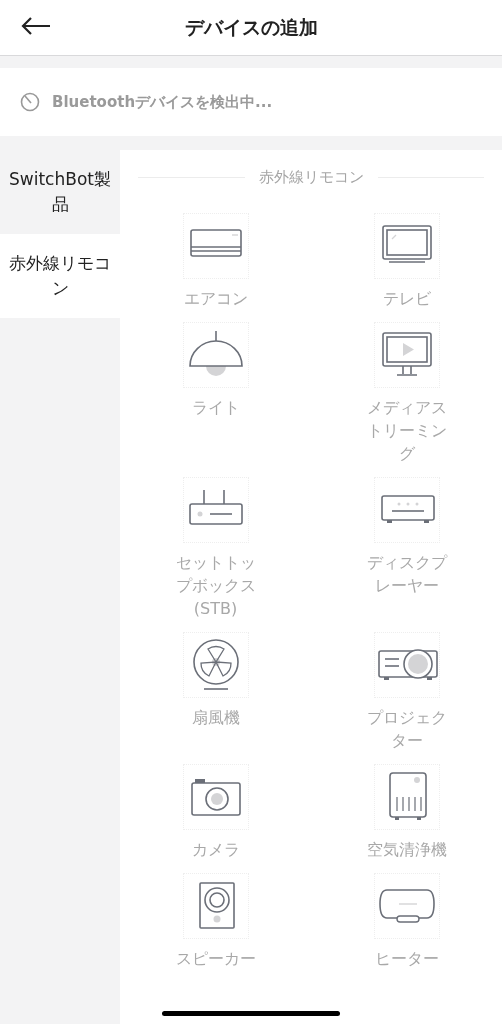 This screenshot has height=1024, width=502. I want to click on device-tile: ディスクプレーヤー, so click(406, 548).